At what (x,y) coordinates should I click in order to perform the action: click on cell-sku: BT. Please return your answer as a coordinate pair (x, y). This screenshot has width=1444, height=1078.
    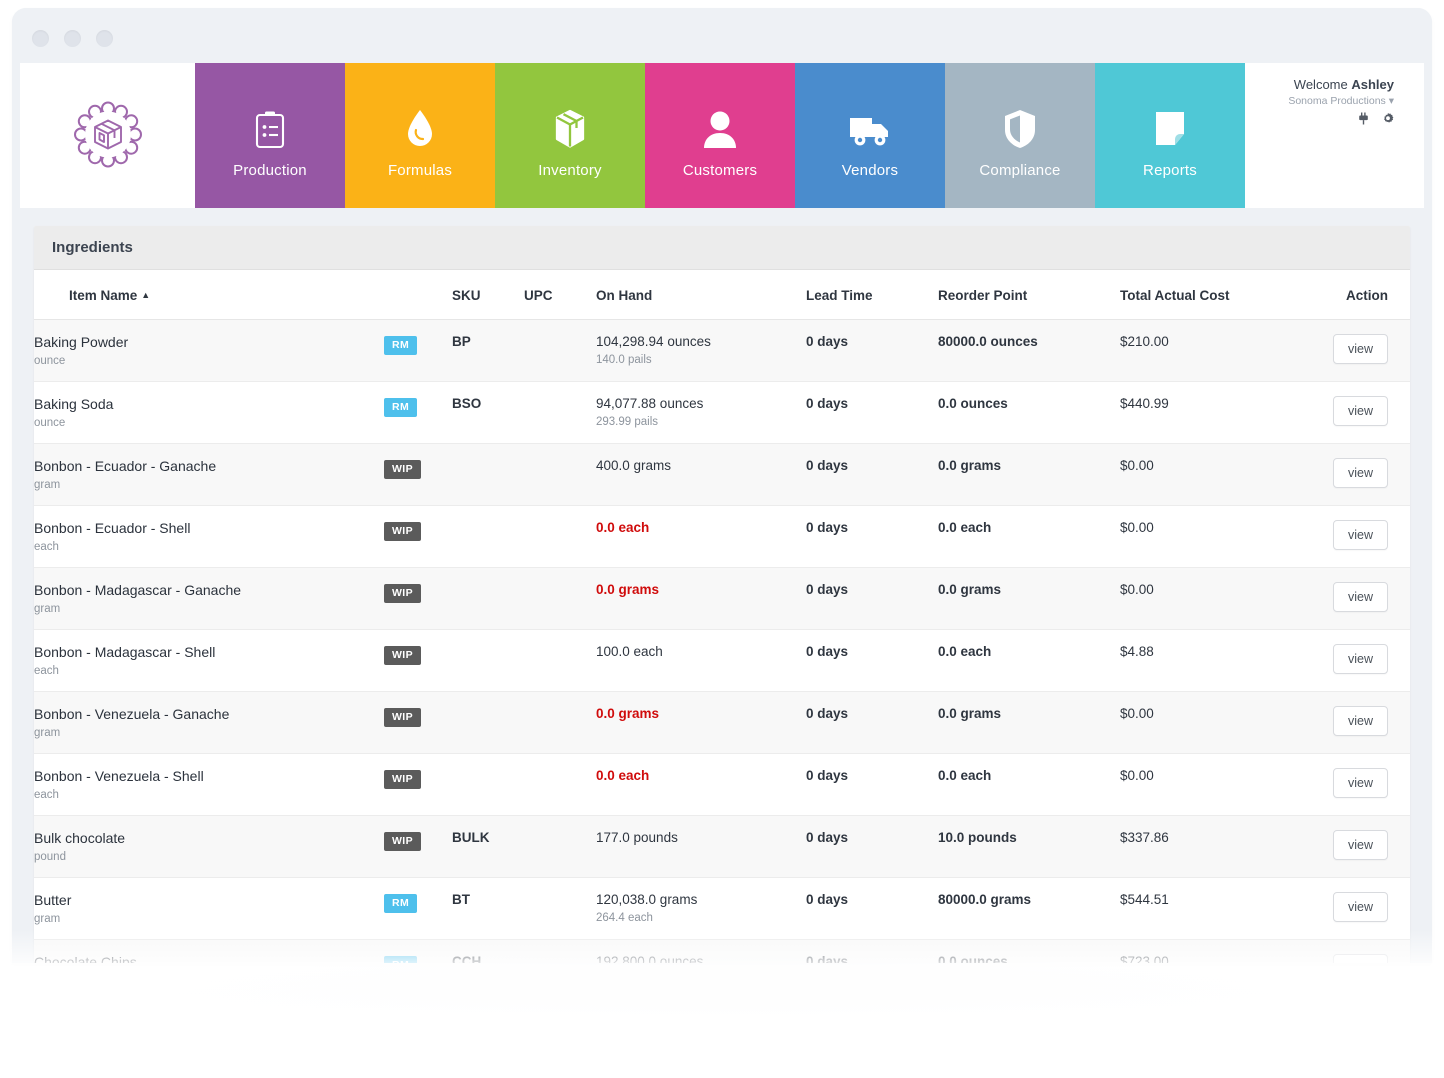
    Looking at the image, I should click on (488, 908).